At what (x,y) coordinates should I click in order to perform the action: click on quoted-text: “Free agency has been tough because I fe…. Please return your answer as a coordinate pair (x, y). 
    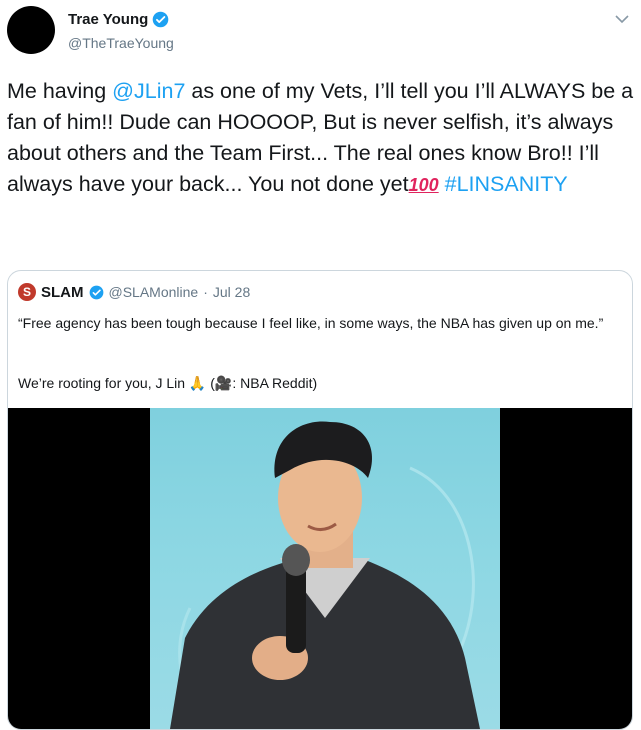
    Looking at the image, I should click on (311, 323).